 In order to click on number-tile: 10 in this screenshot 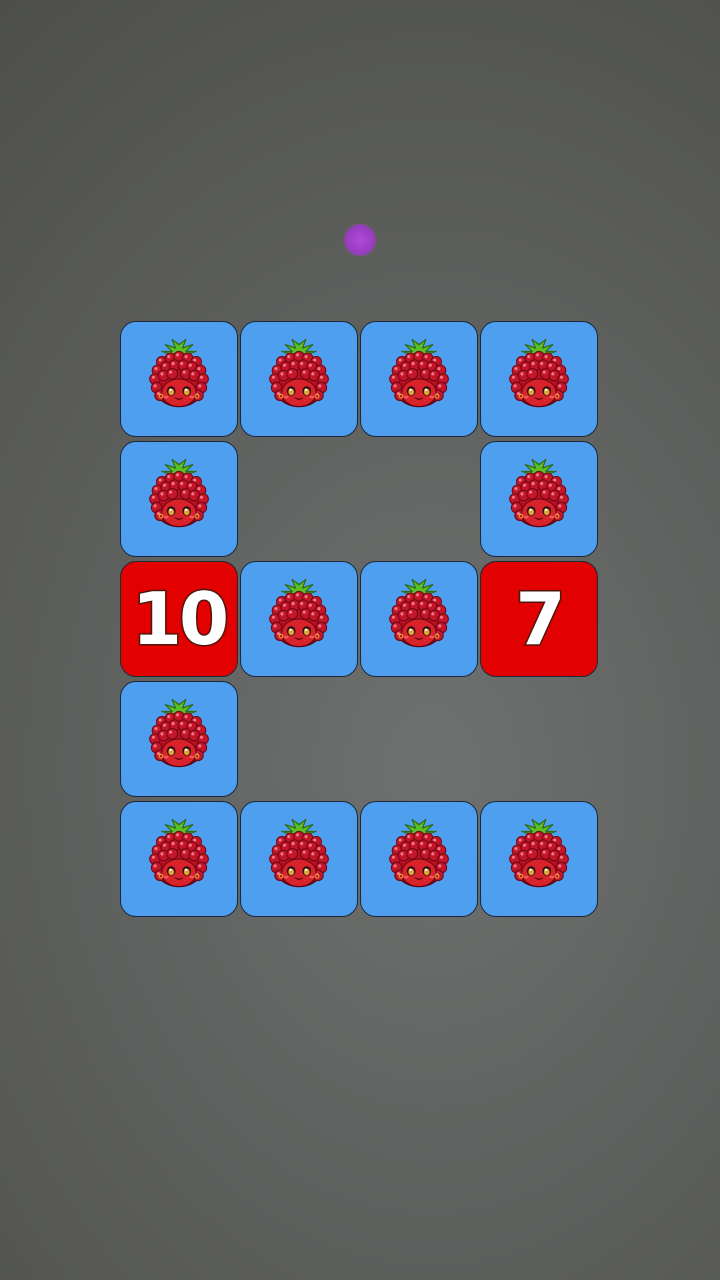, I will do `click(179, 619)`.